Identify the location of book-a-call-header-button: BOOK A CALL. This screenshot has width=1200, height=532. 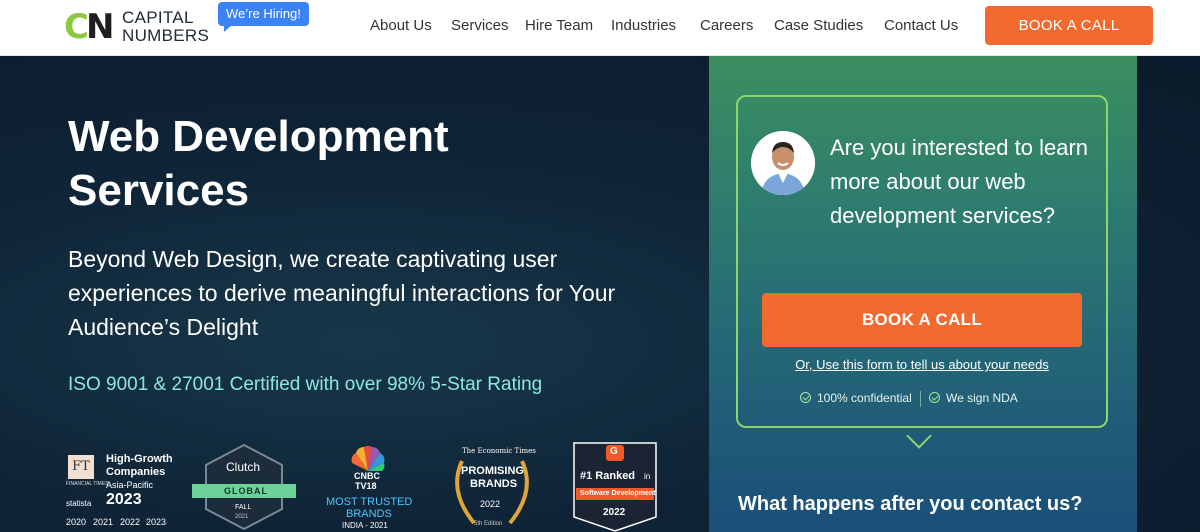
(1069, 25).